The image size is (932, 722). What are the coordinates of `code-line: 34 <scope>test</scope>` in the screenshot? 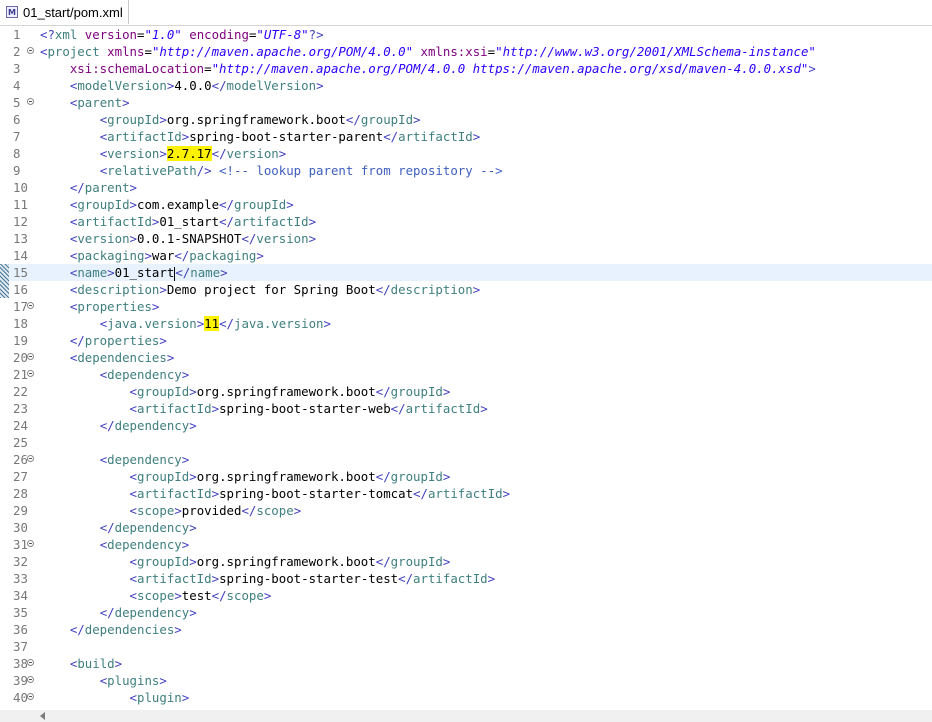 It's located at (466, 595).